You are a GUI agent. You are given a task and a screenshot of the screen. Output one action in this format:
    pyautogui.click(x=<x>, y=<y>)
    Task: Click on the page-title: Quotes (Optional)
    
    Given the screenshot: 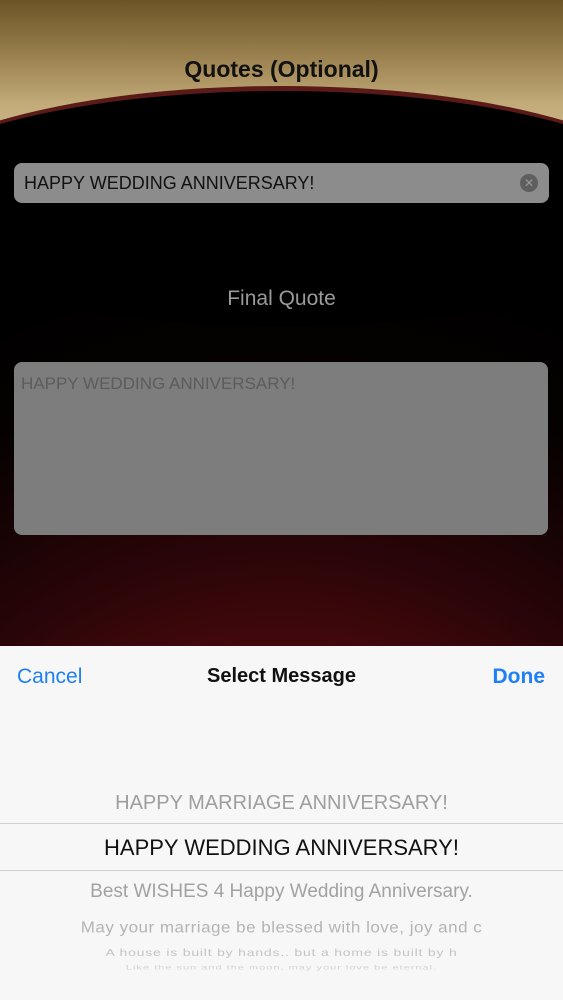 What is the action you would take?
    pyautogui.click(x=281, y=69)
    